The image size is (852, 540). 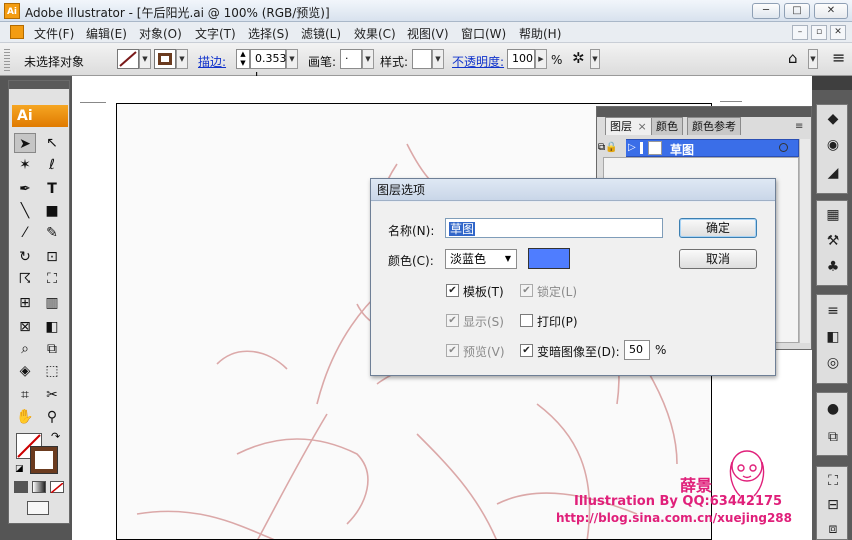 I want to click on pathfinder-icon: ⧈, so click(x=833, y=529).